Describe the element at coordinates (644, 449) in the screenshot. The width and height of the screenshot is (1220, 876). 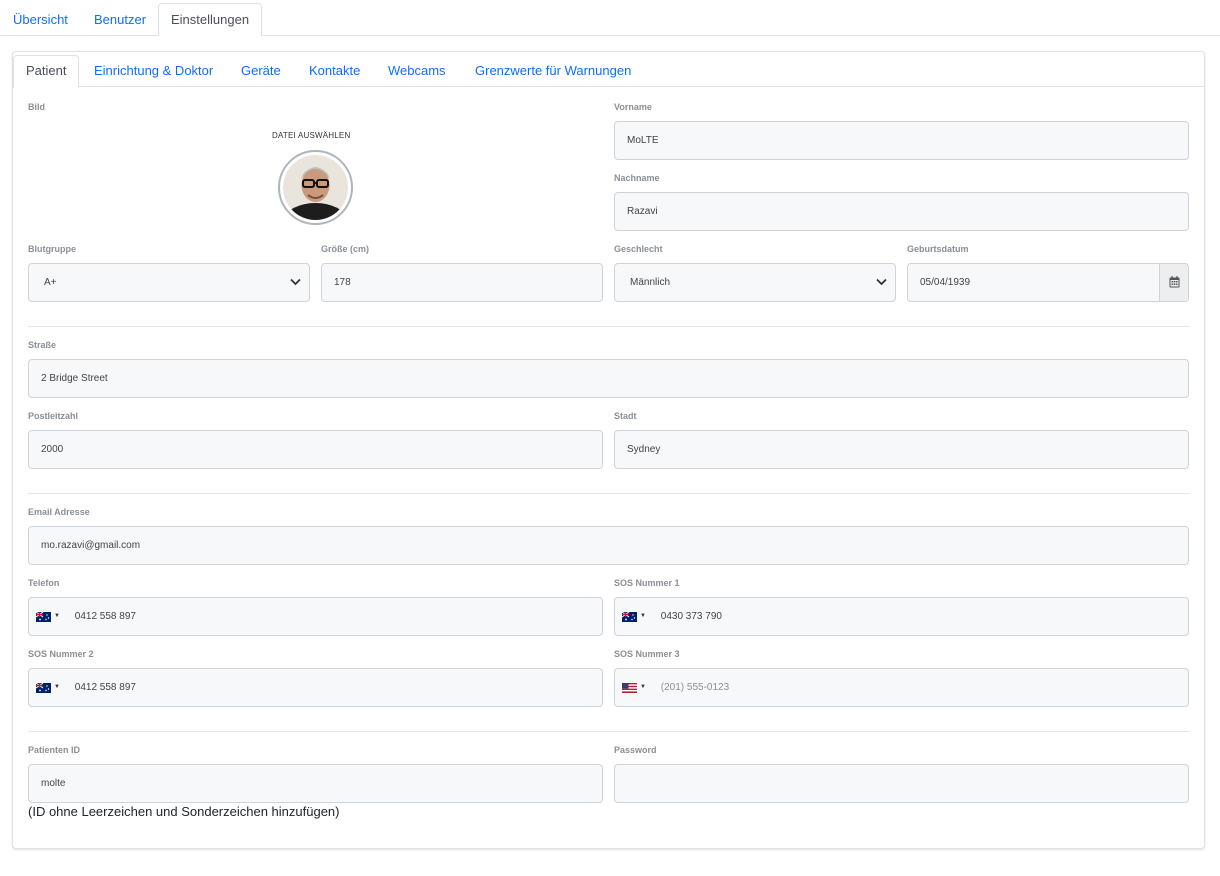
I see `city-value: Sydney` at that location.